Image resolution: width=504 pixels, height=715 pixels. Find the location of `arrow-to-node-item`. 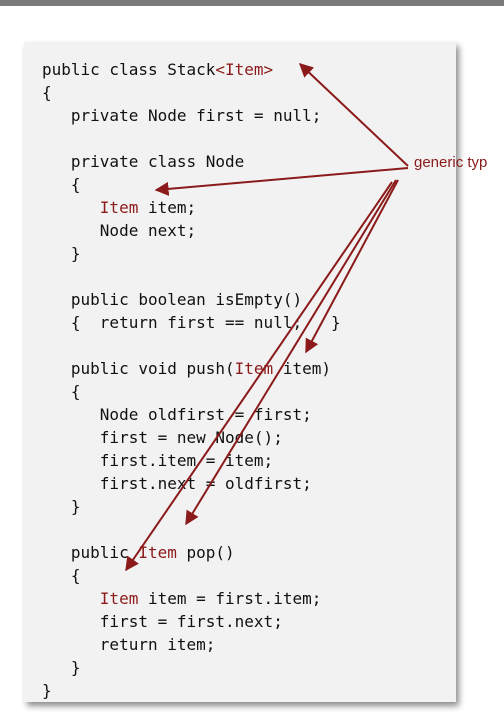

arrow-to-node-item is located at coordinates (281, 181).